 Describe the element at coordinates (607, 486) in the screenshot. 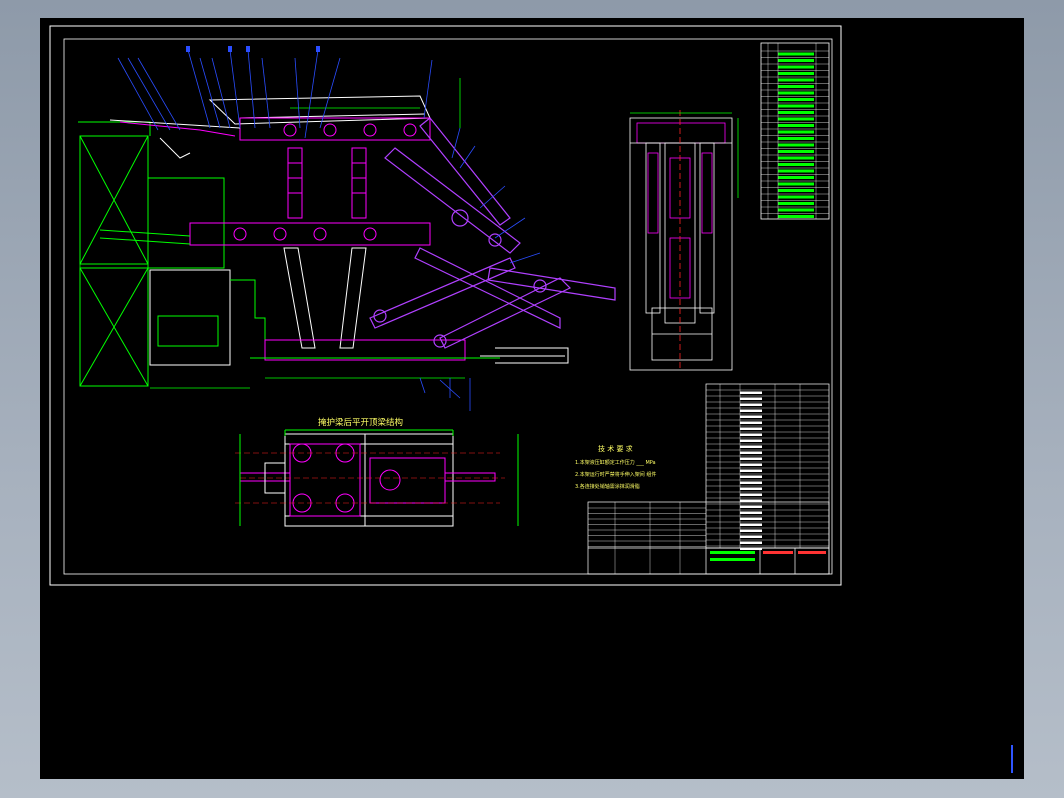

I see `note-line: 3.各连接处销轴需涂抹润滑脂` at that location.